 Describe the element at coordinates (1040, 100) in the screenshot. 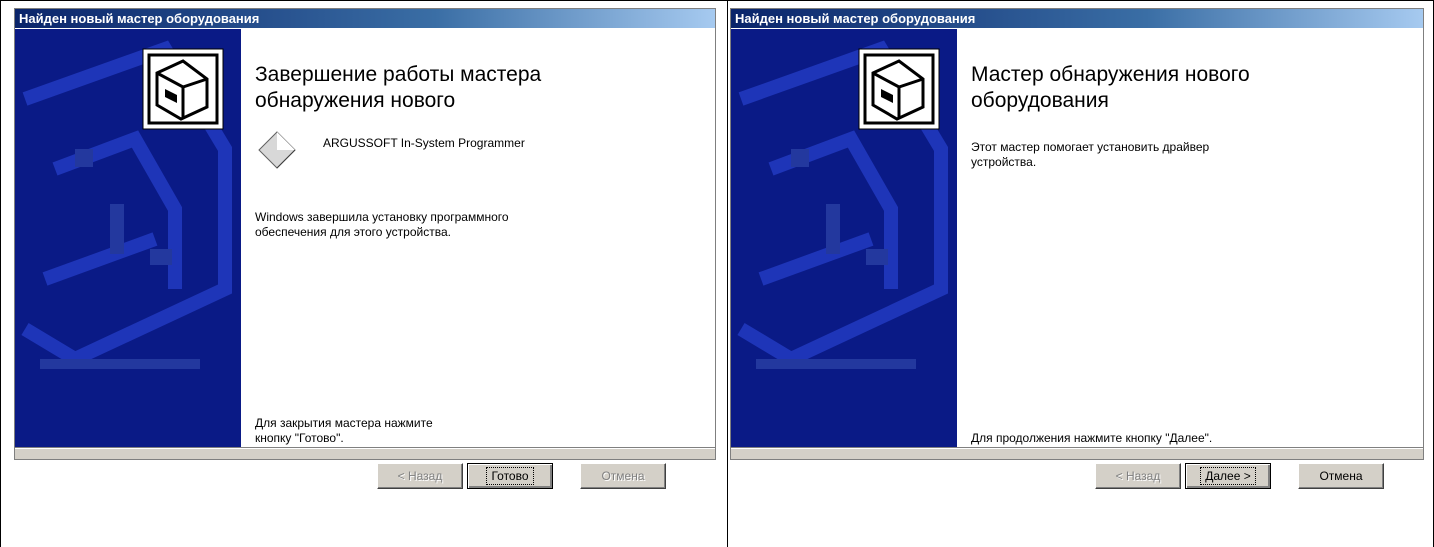

I see `heading-line-2: оборудования` at that location.